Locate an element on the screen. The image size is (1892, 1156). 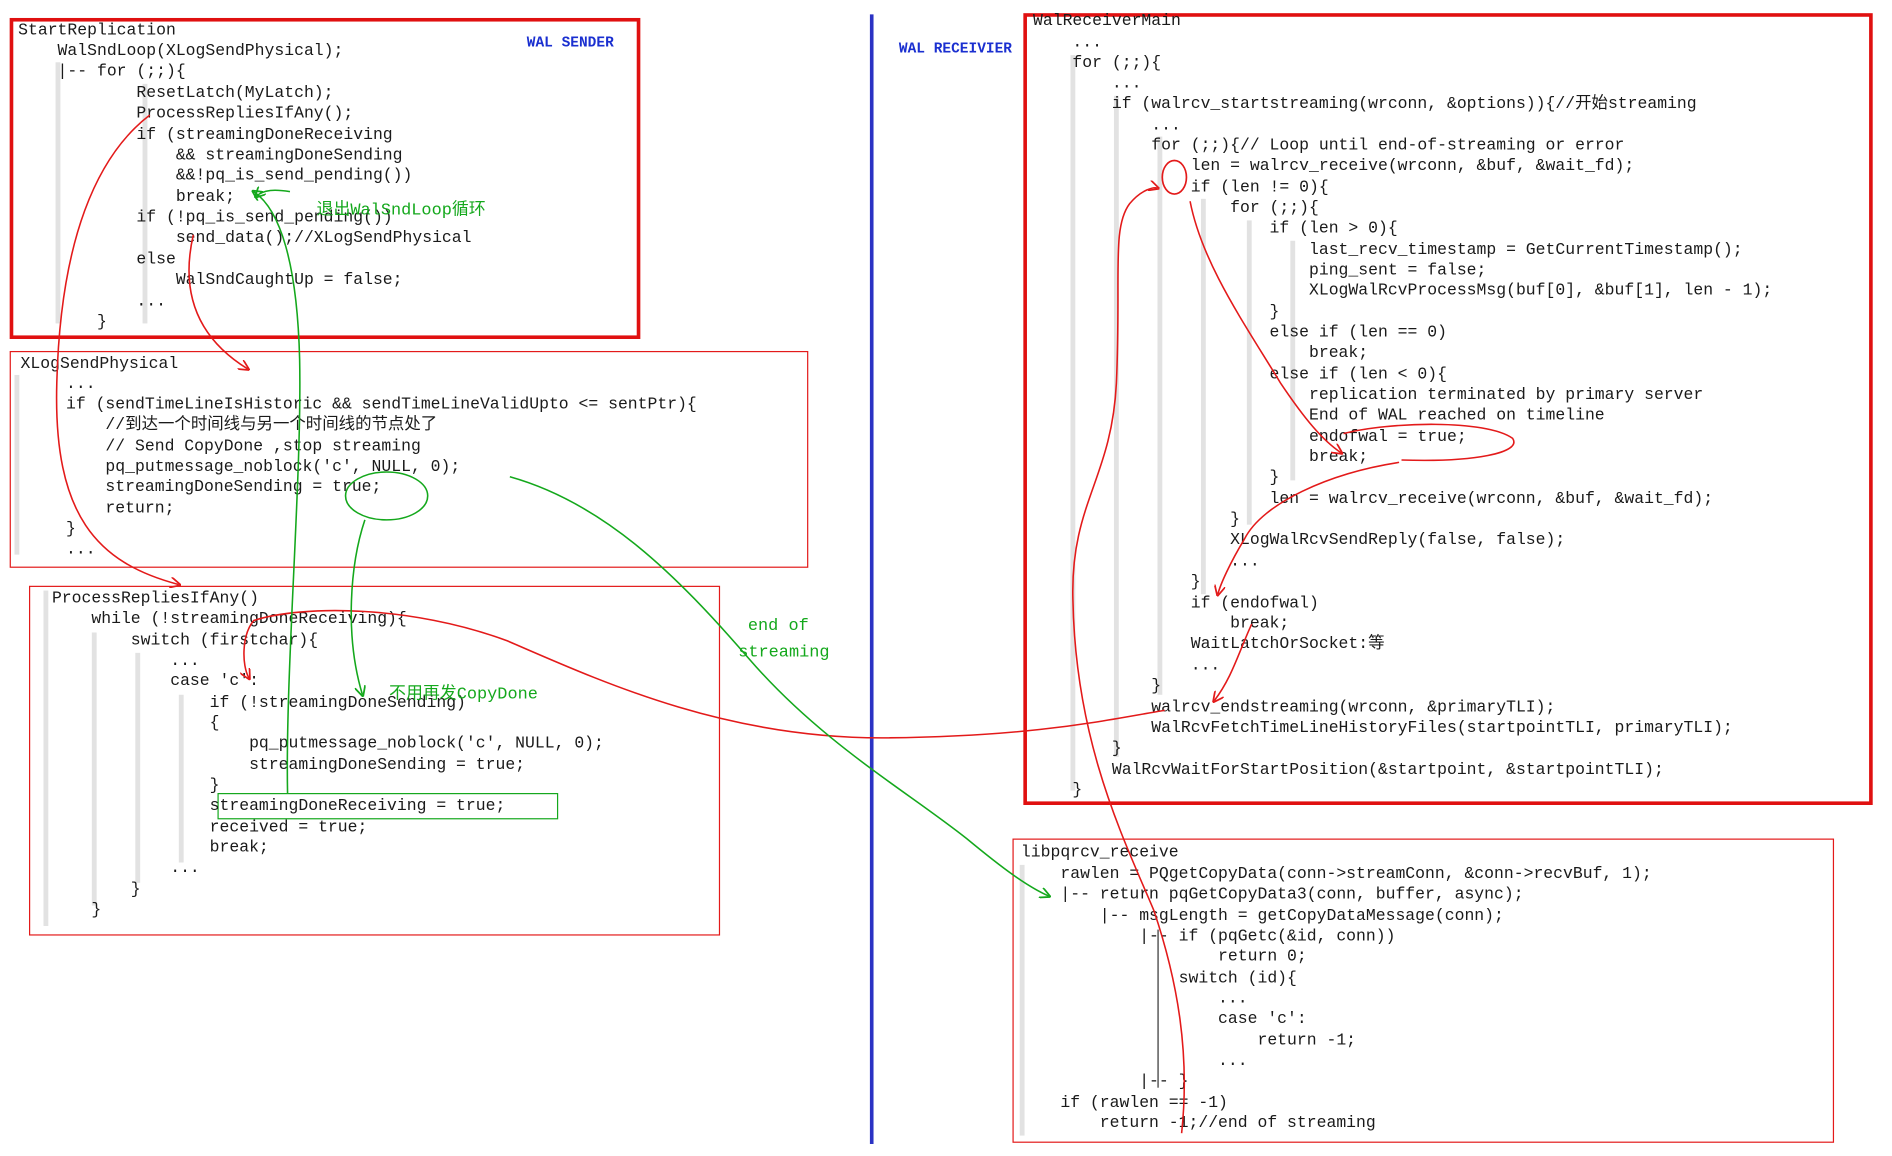
green-circle-annotation is located at coordinates (386, 496).